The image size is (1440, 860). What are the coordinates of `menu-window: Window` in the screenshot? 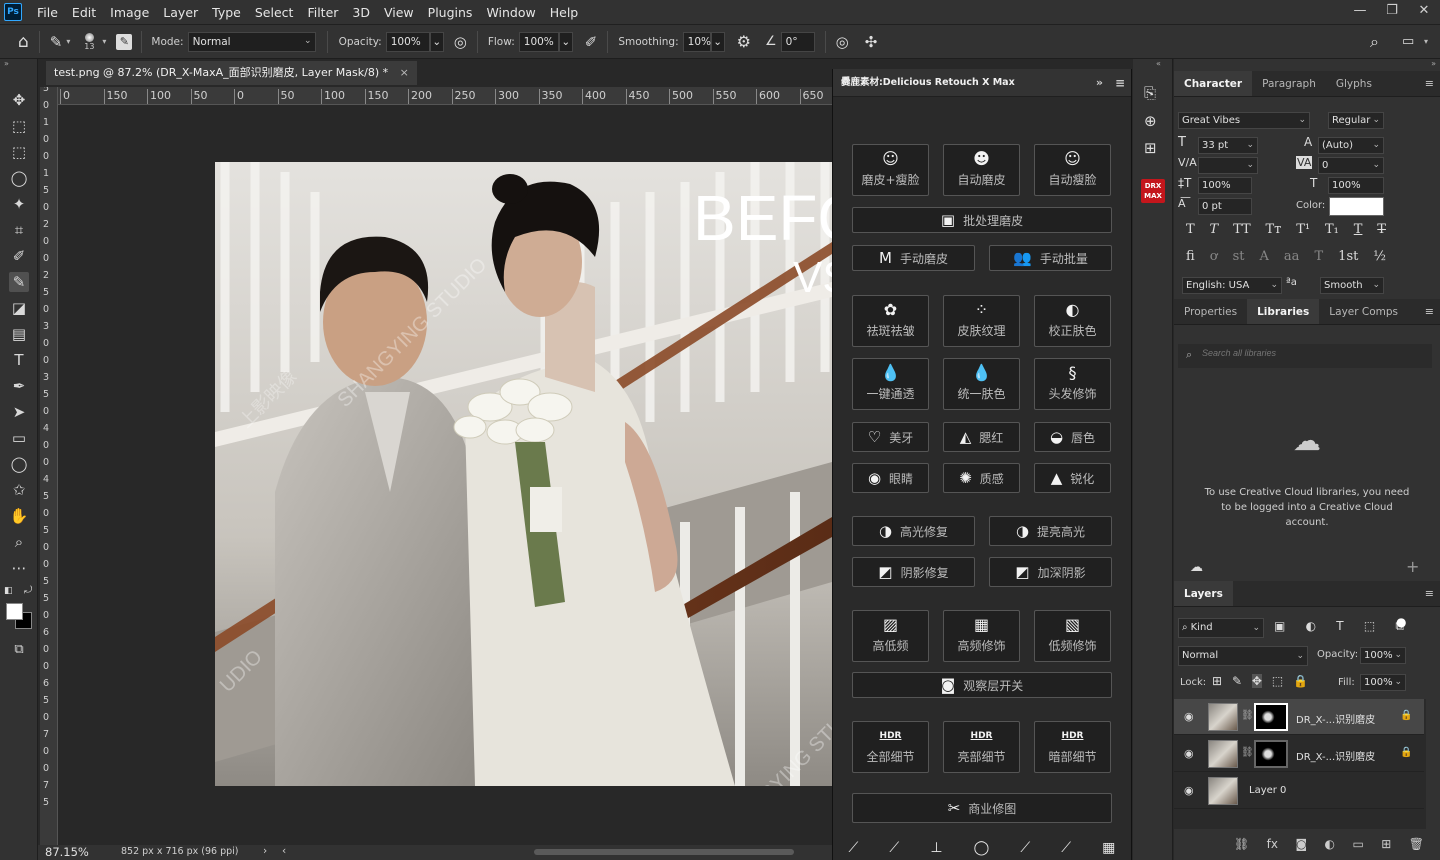 It's located at (510, 12).